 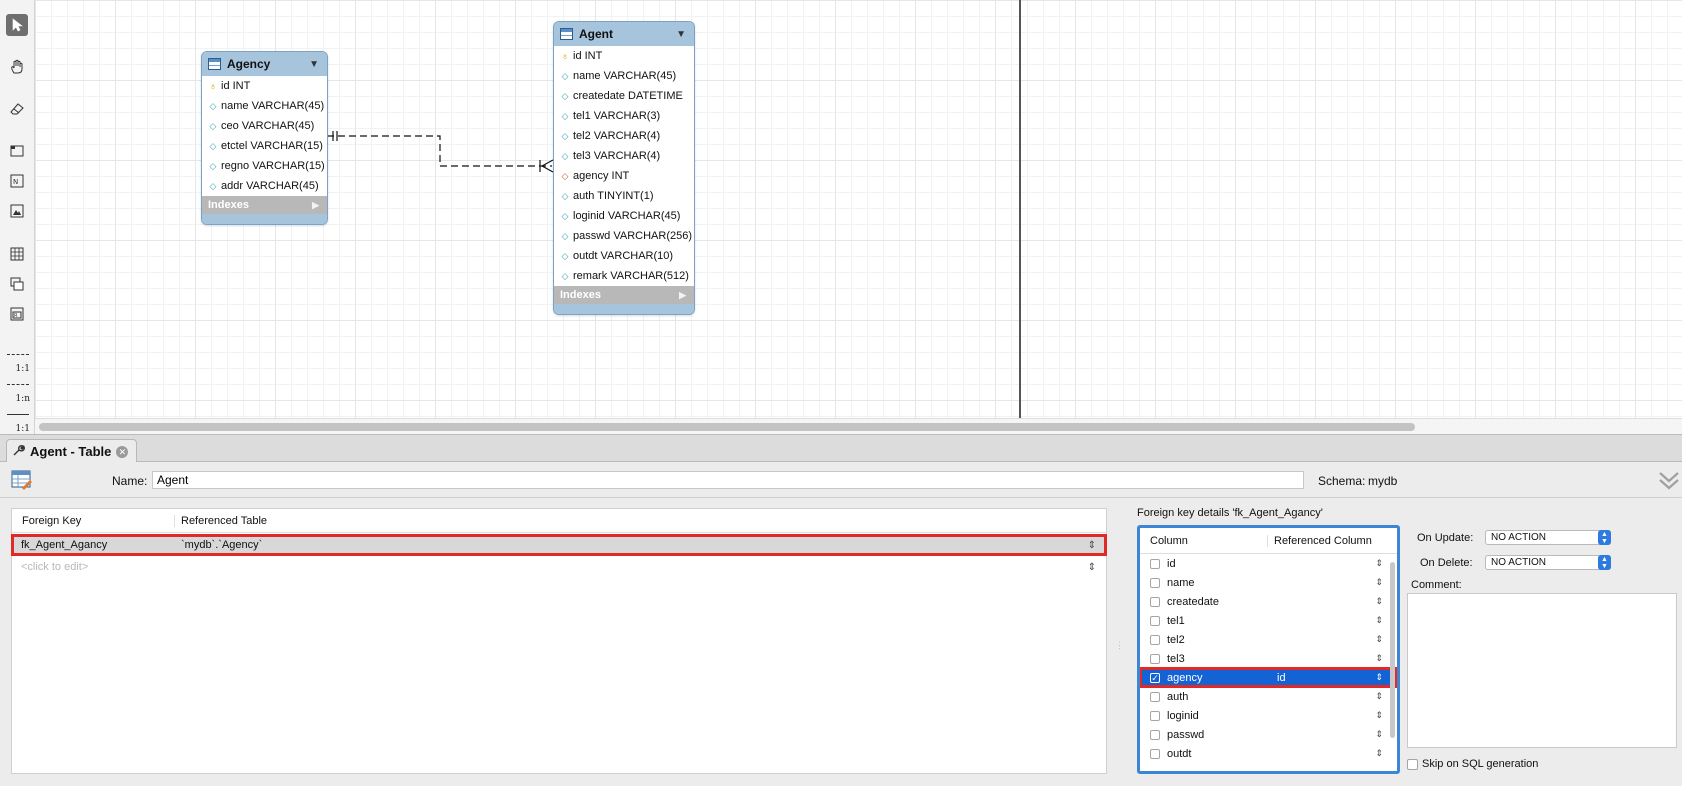 What do you see at coordinates (264, 126) in the screenshot?
I see `entity-column-row: ◇ ceo VARCHAR(45)` at bounding box center [264, 126].